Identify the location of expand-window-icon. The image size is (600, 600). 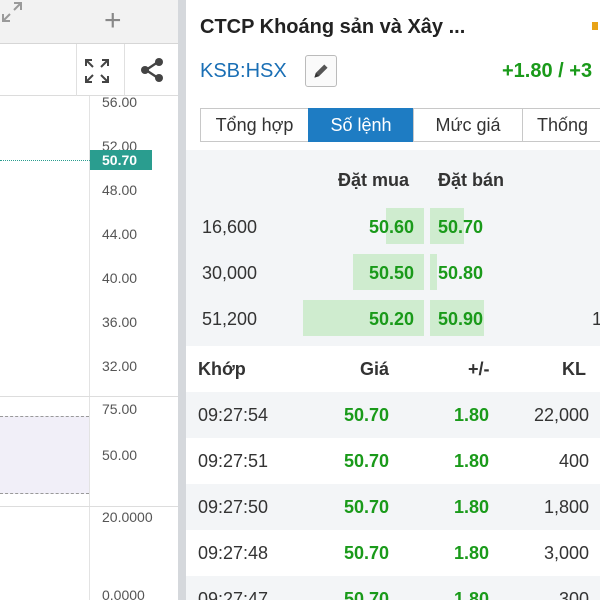
(12, 12).